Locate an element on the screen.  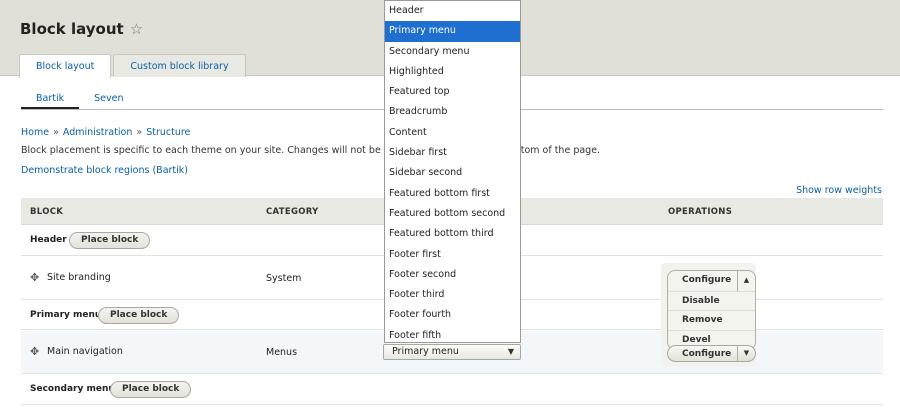
tab-seven: Seven is located at coordinates (108, 99).